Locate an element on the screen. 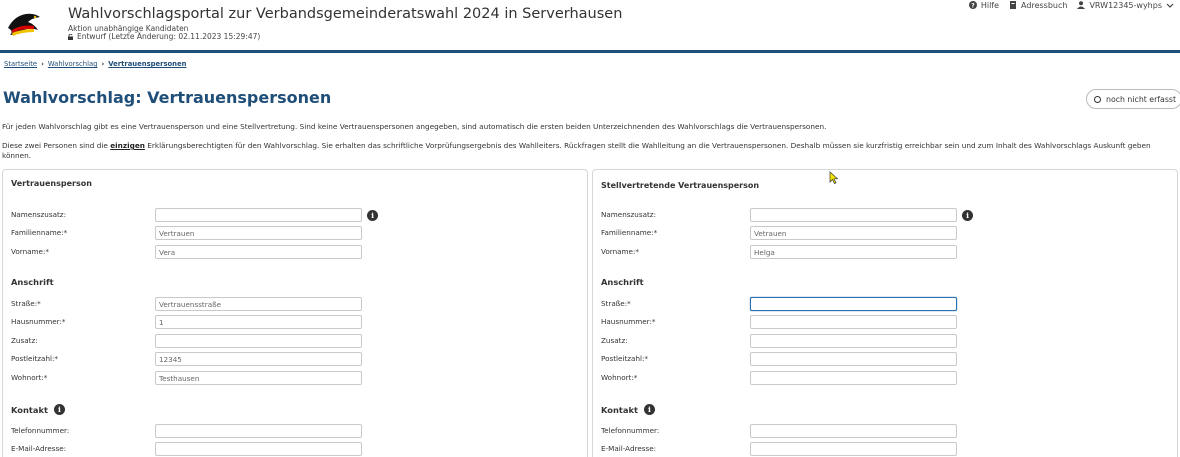 The width and height of the screenshot is (1180, 457). chevron-down-icon is located at coordinates (1170, 5).